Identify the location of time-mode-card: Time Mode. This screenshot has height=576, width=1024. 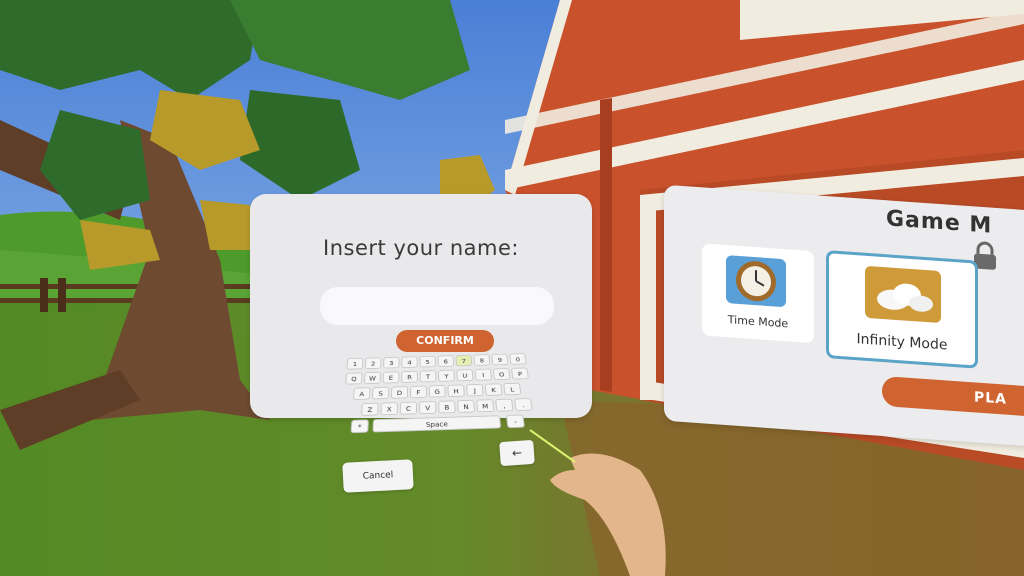
(758, 293).